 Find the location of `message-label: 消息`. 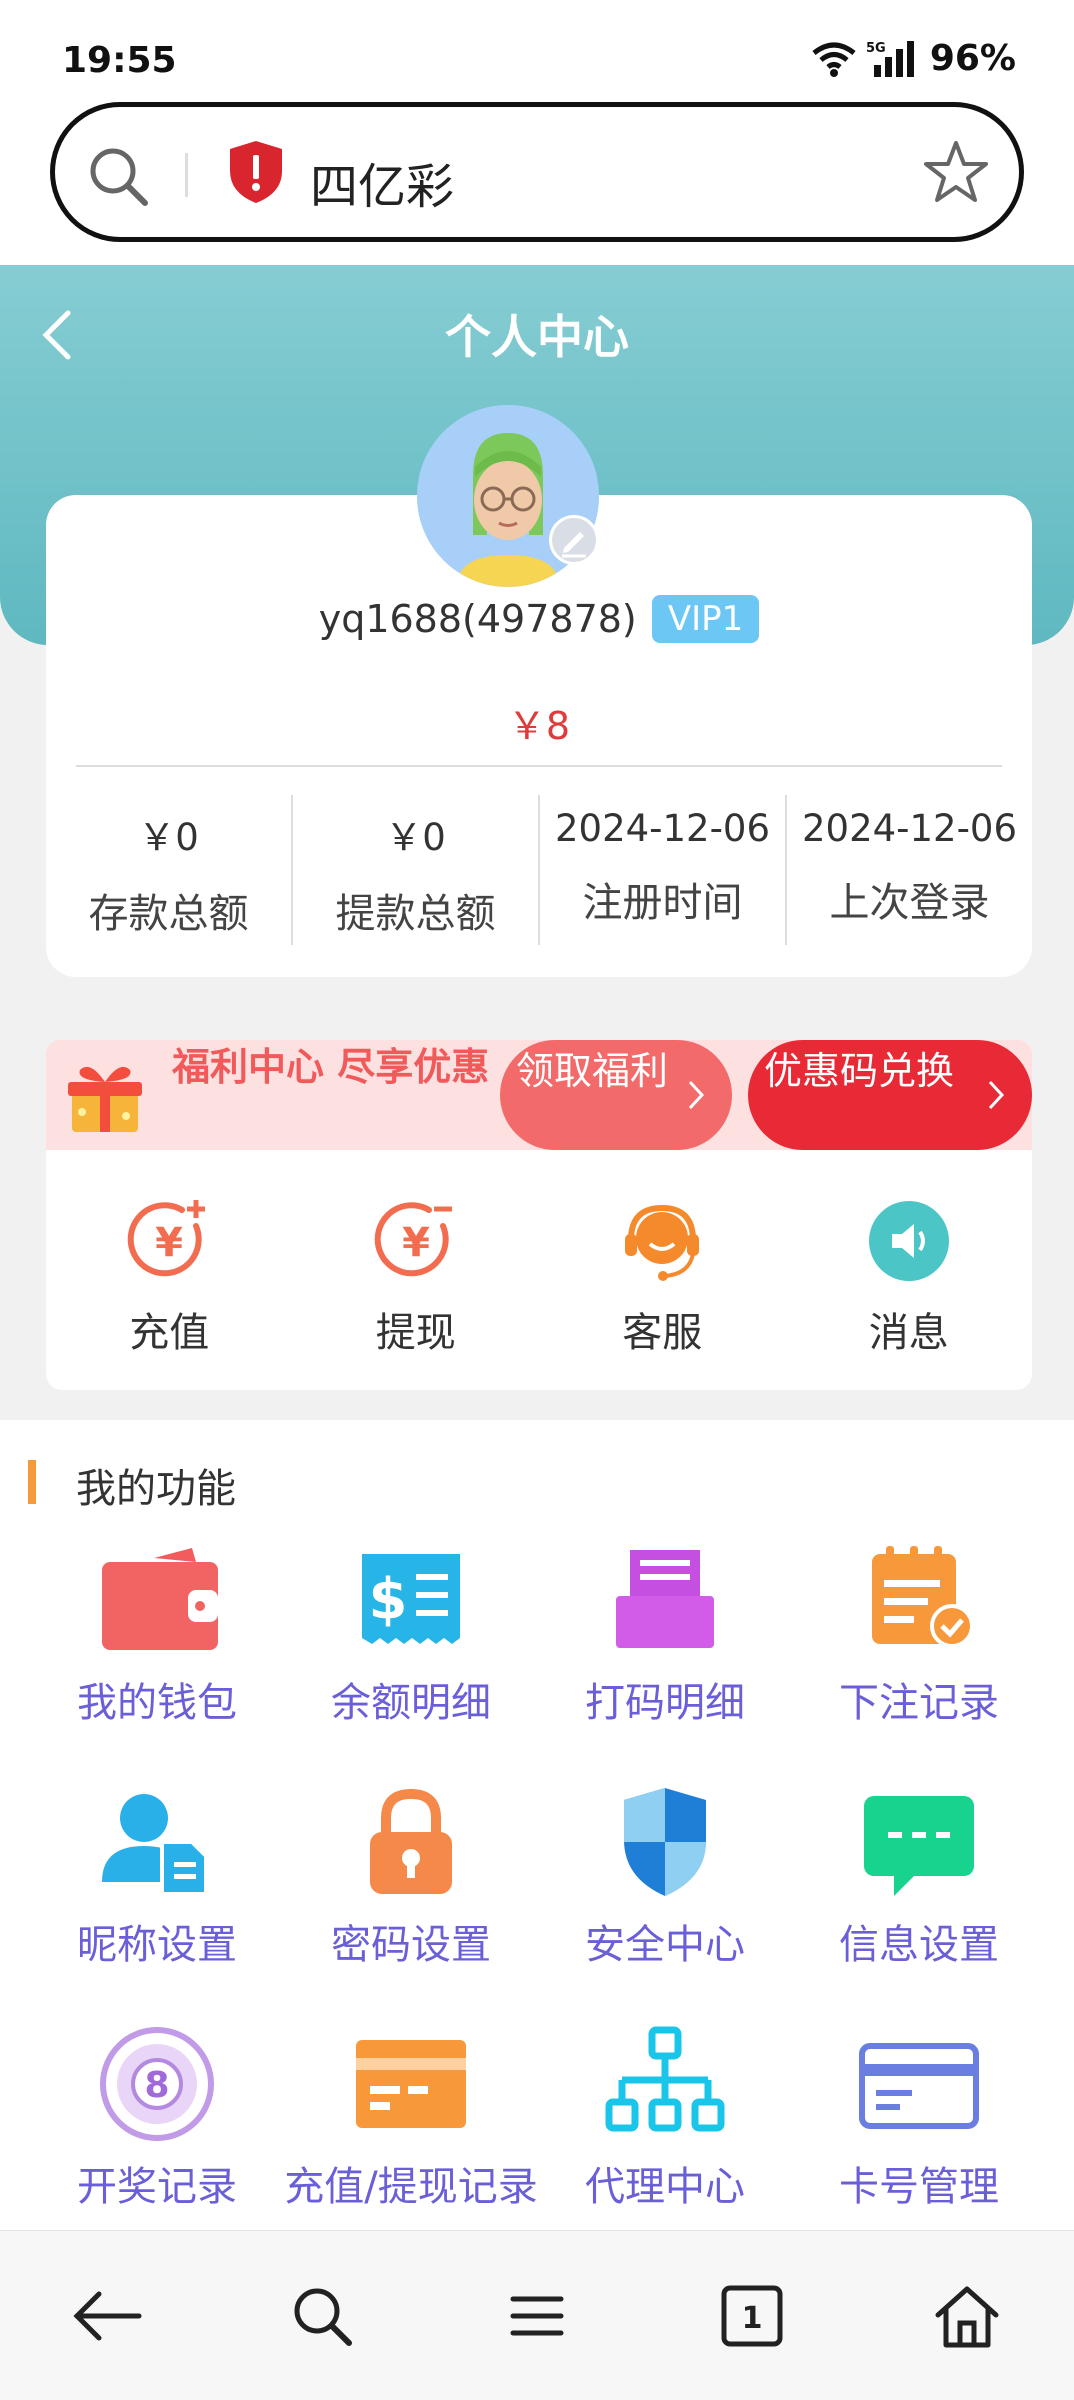

message-label: 消息 is located at coordinates (908, 1333).